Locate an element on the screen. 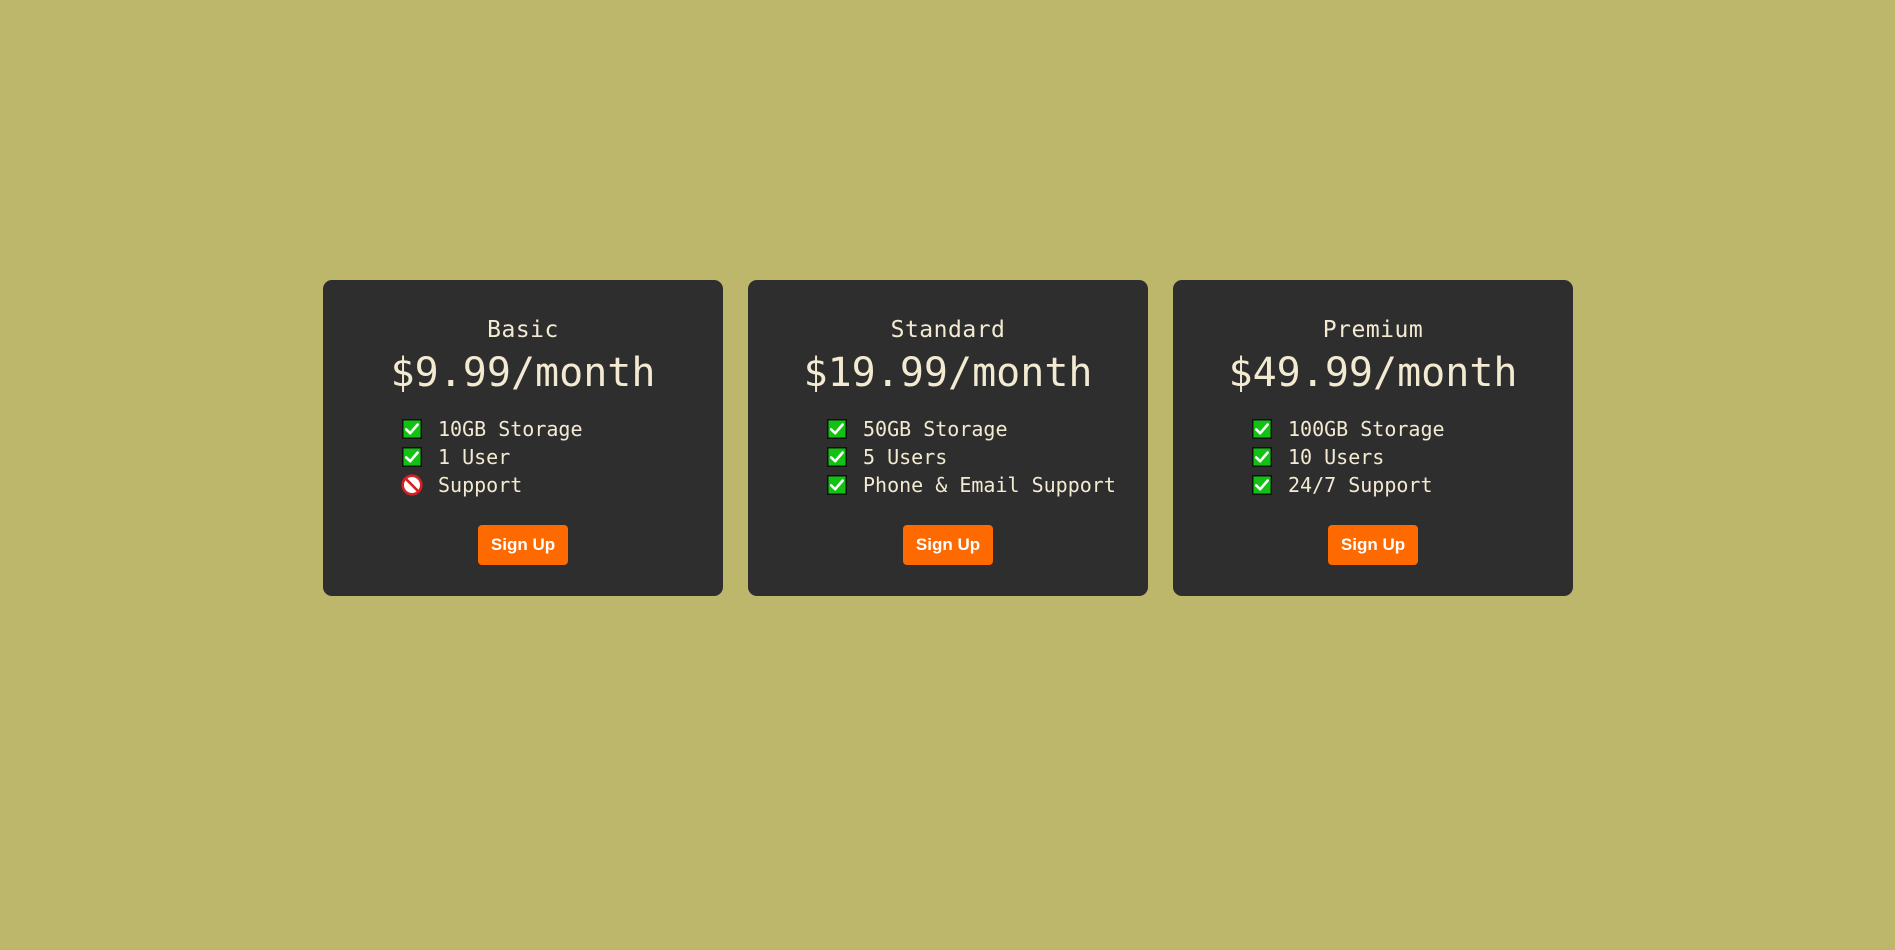 This screenshot has width=1895, height=950. feature-item: 100GB Storage is located at coordinates (1348, 429).